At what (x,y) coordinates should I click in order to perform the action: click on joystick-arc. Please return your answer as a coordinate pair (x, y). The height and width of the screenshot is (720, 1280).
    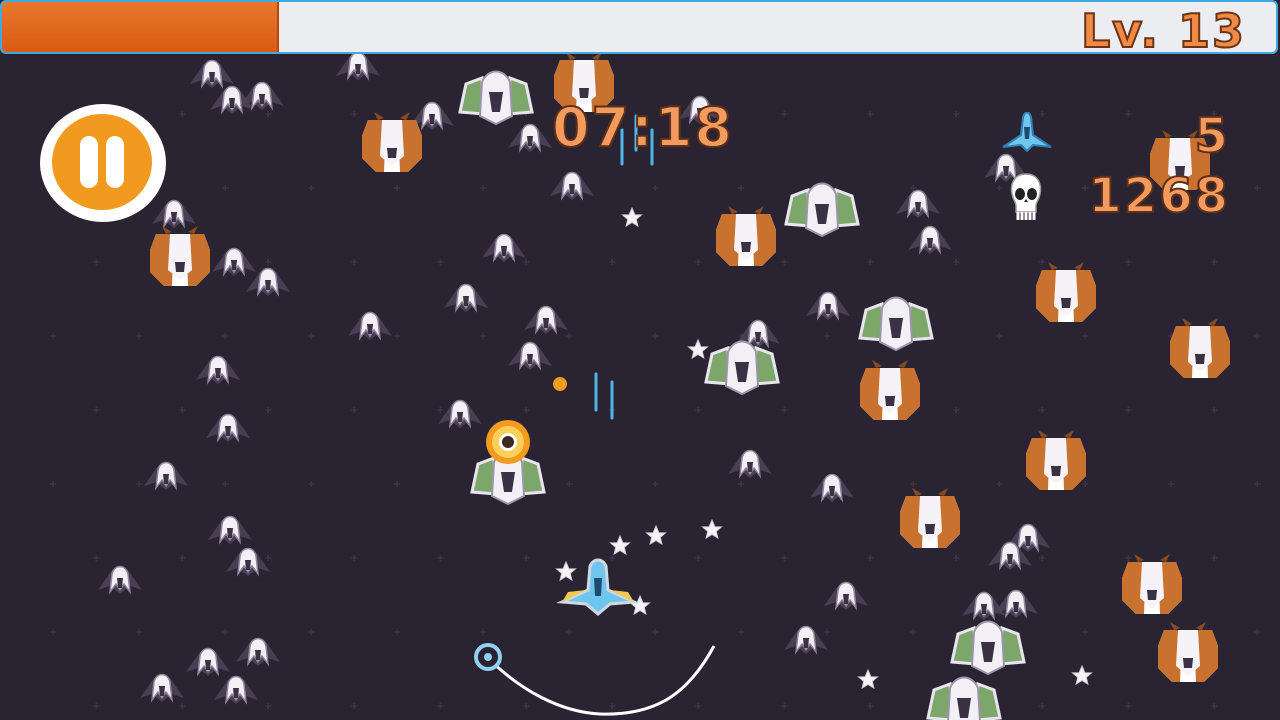
    Looking at the image, I should click on (601, 680).